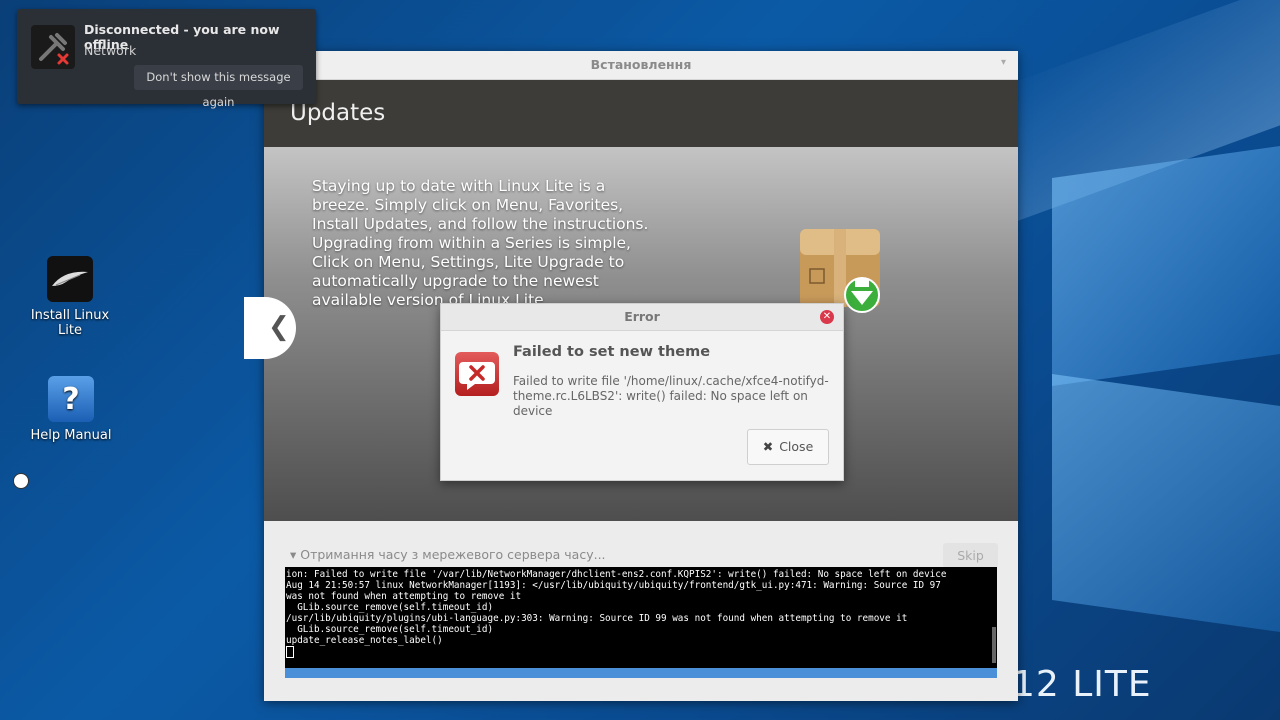  I want to click on page-header: Updates, so click(641, 113).